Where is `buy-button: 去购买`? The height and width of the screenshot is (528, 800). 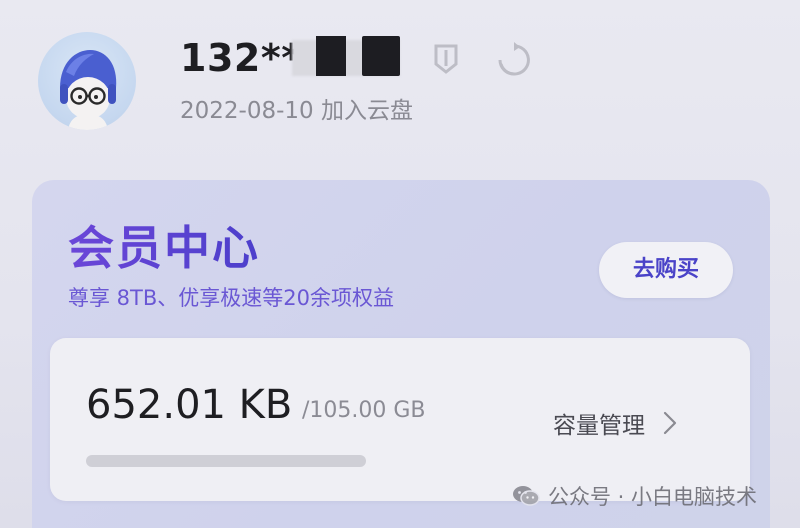 buy-button: 去购买 is located at coordinates (666, 270).